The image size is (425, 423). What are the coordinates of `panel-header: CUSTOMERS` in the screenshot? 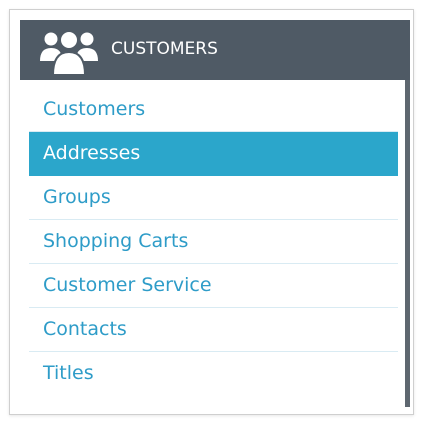 It's located at (215, 50).